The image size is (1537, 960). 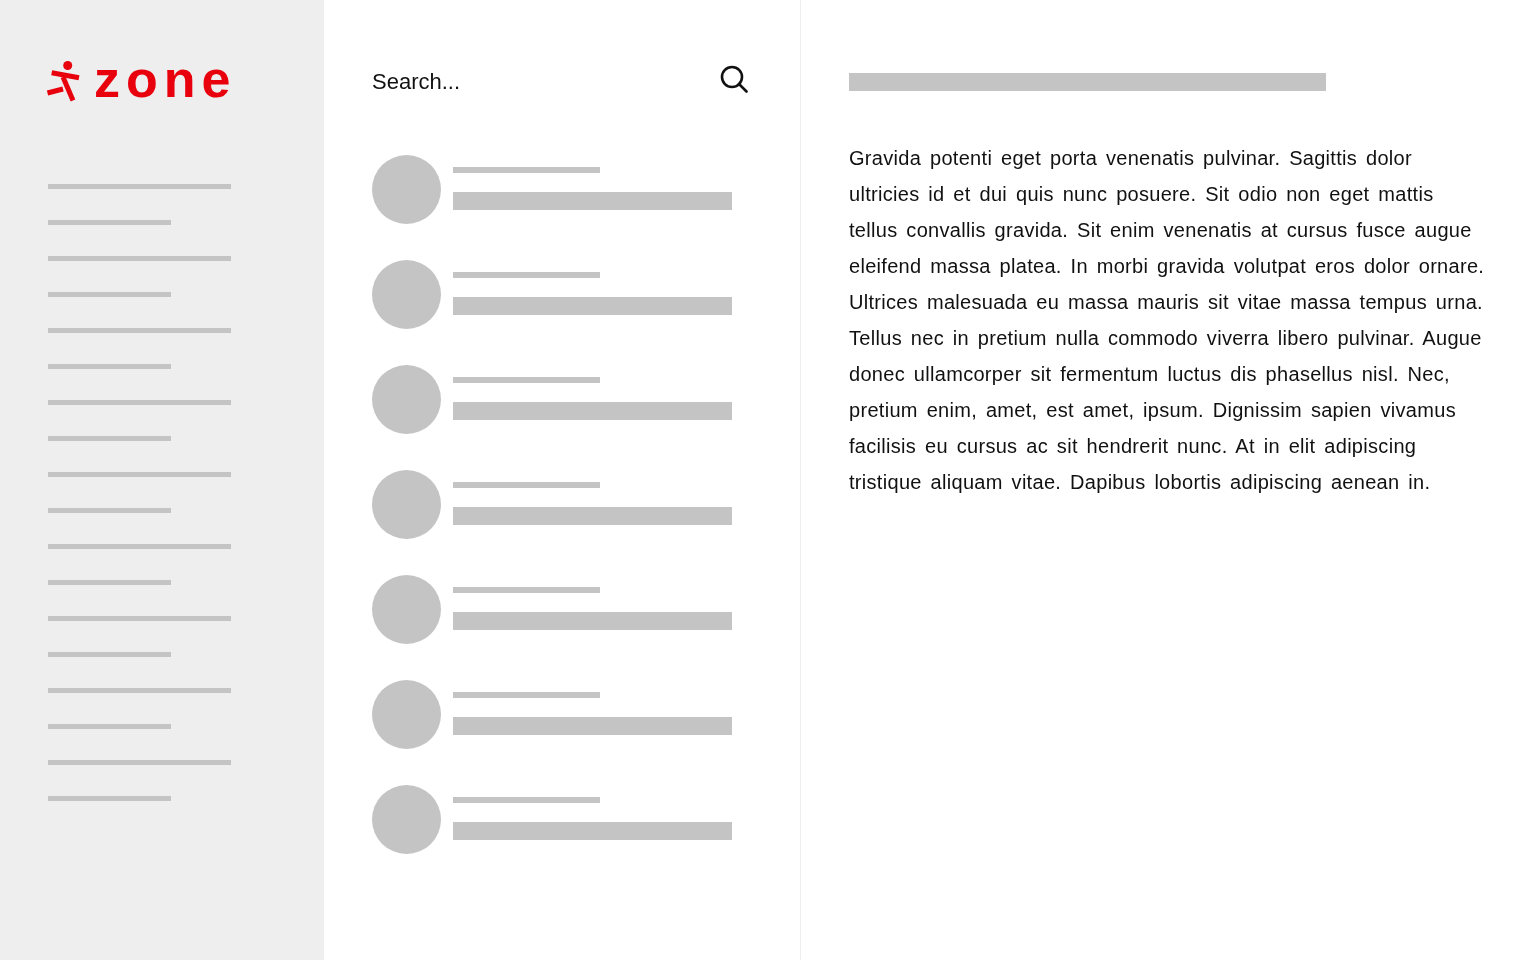 I want to click on runner-icon, so click(x=63, y=81).